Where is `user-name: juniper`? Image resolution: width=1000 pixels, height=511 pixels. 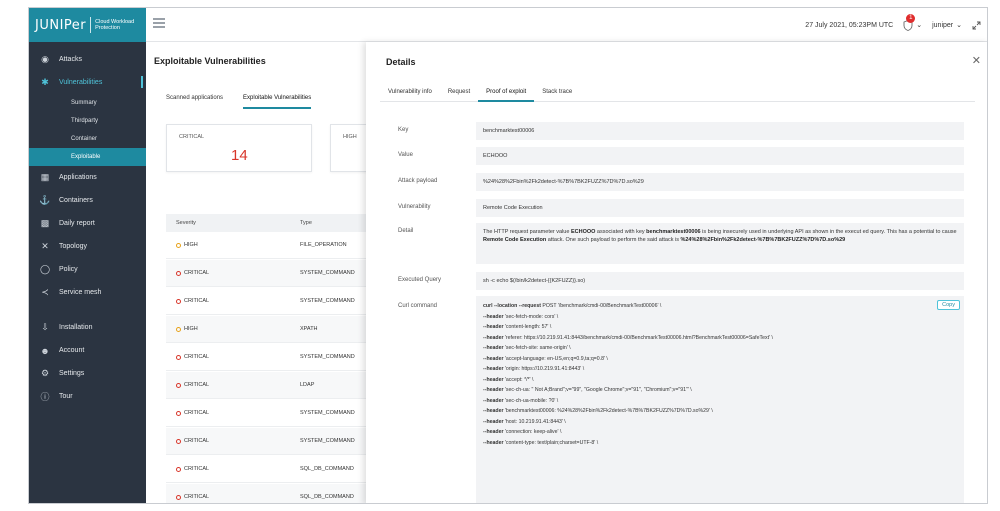
user-name: juniper is located at coordinates (943, 25).